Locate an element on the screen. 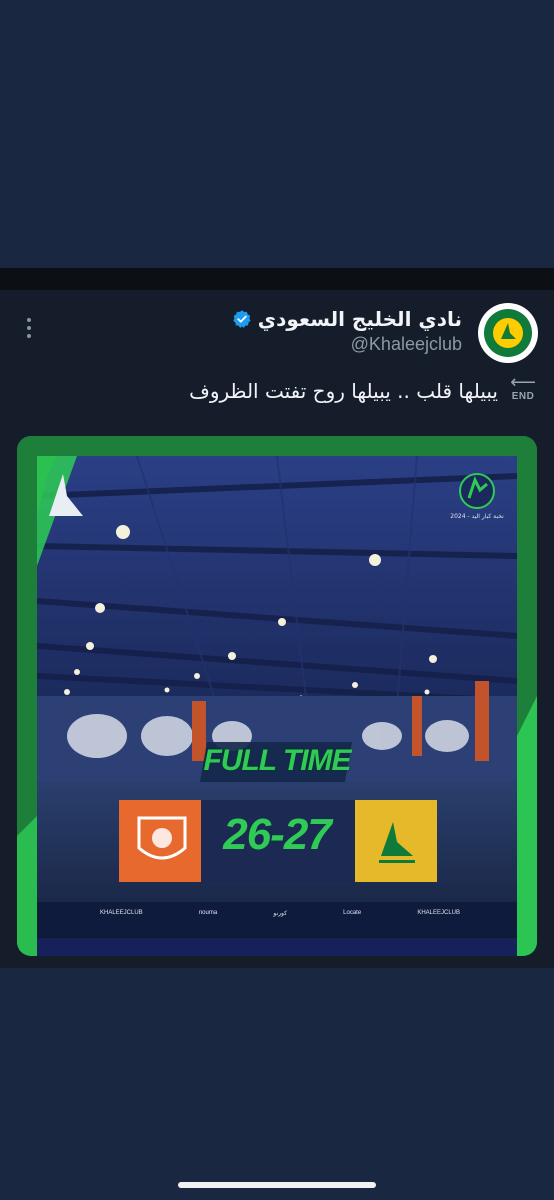 This screenshot has height=1200, width=554. tweet-text: يبيلها قلب .. يبيلها روح تفتت الظروف is located at coordinates (343, 391).